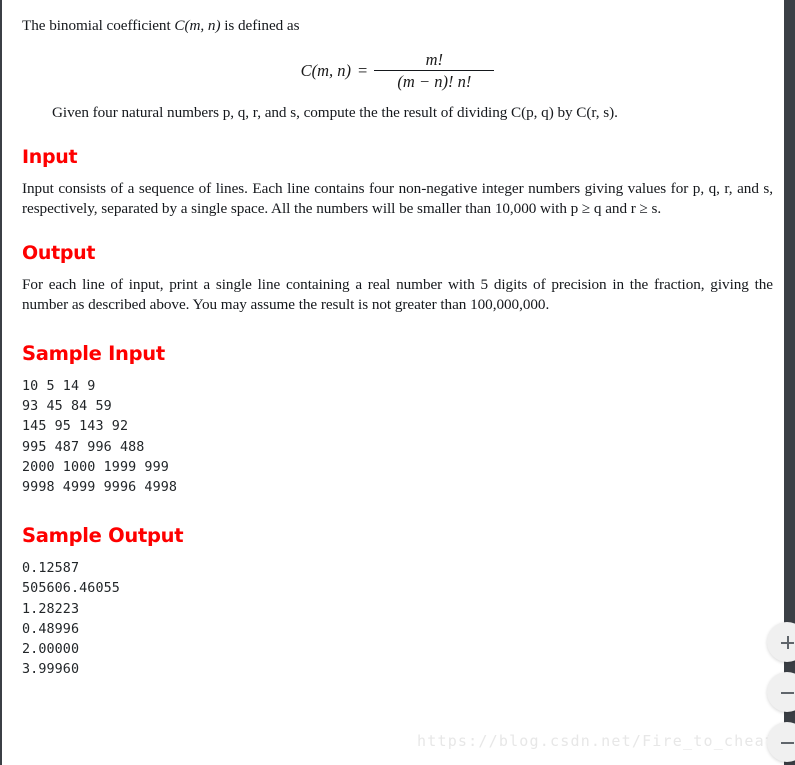  Describe the element at coordinates (51, 609) in the screenshot. I see `sample-output-line: 1.28223` at that location.